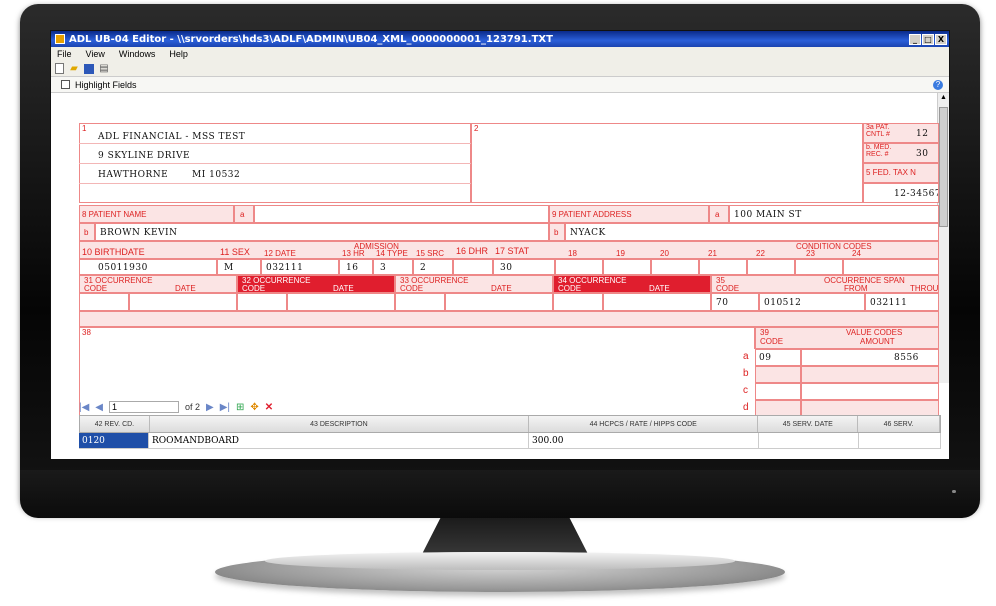 The image size is (996, 606). Describe the element at coordinates (240, 407) in the screenshot. I see `add-record-icon: ⊞` at that location.